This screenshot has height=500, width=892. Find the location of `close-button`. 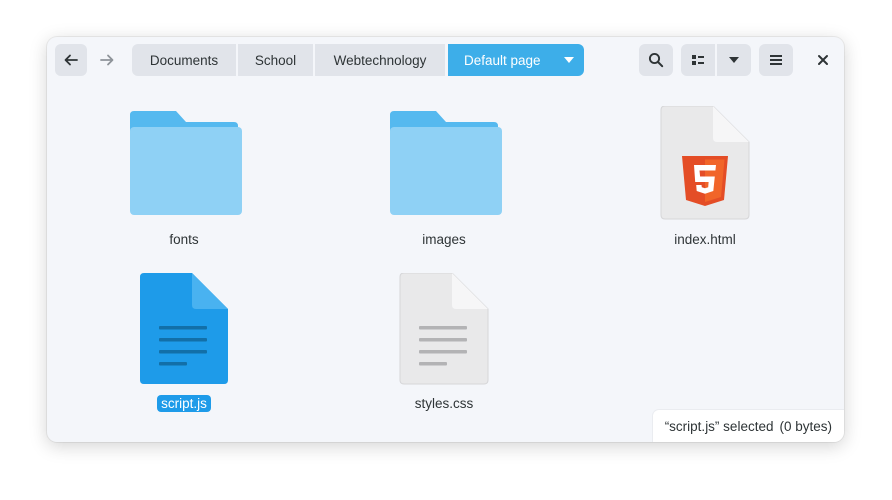

close-button is located at coordinates (823, 60).